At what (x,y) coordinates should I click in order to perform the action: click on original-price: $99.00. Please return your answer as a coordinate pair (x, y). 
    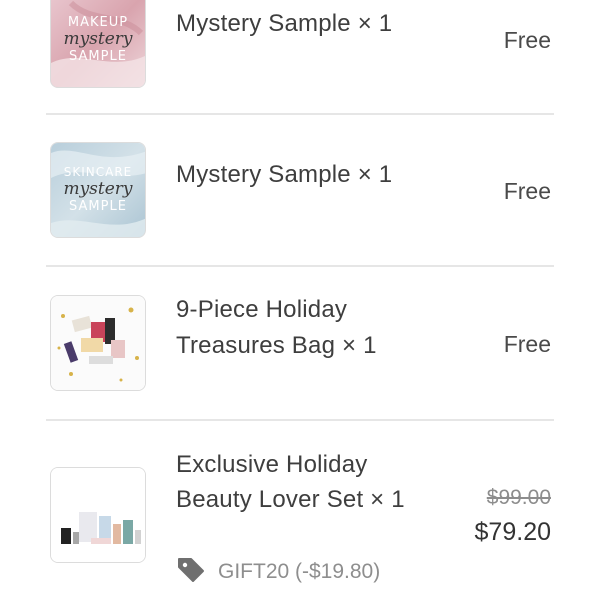
    Looking at the image, I should click on (518, 497).